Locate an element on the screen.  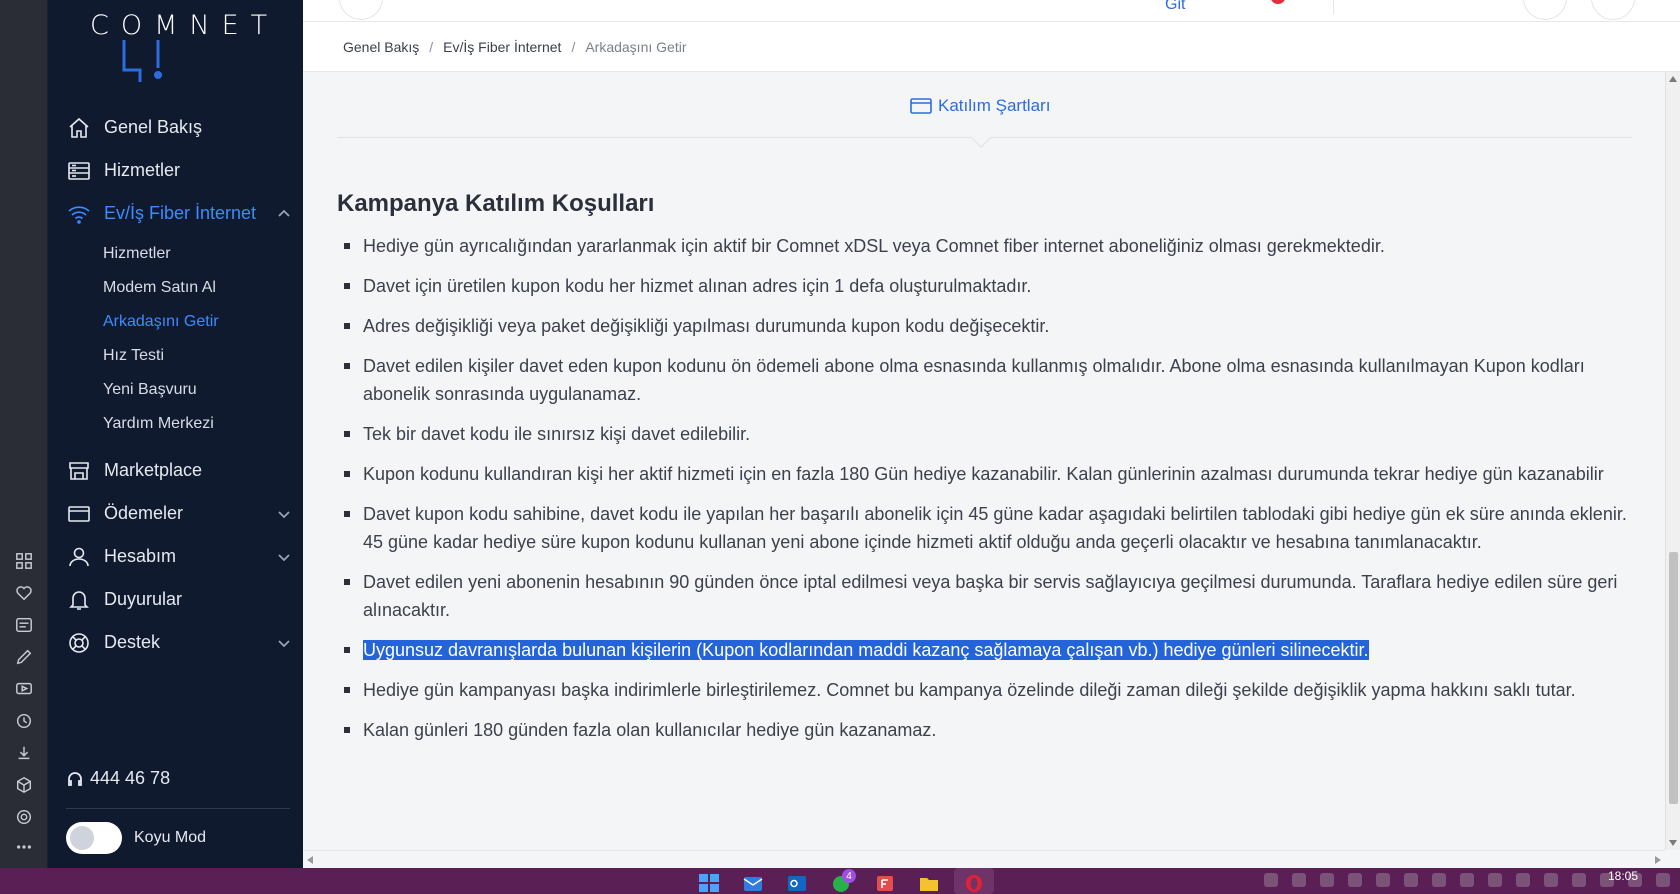
home-icon is located at coordinates (79, 128).